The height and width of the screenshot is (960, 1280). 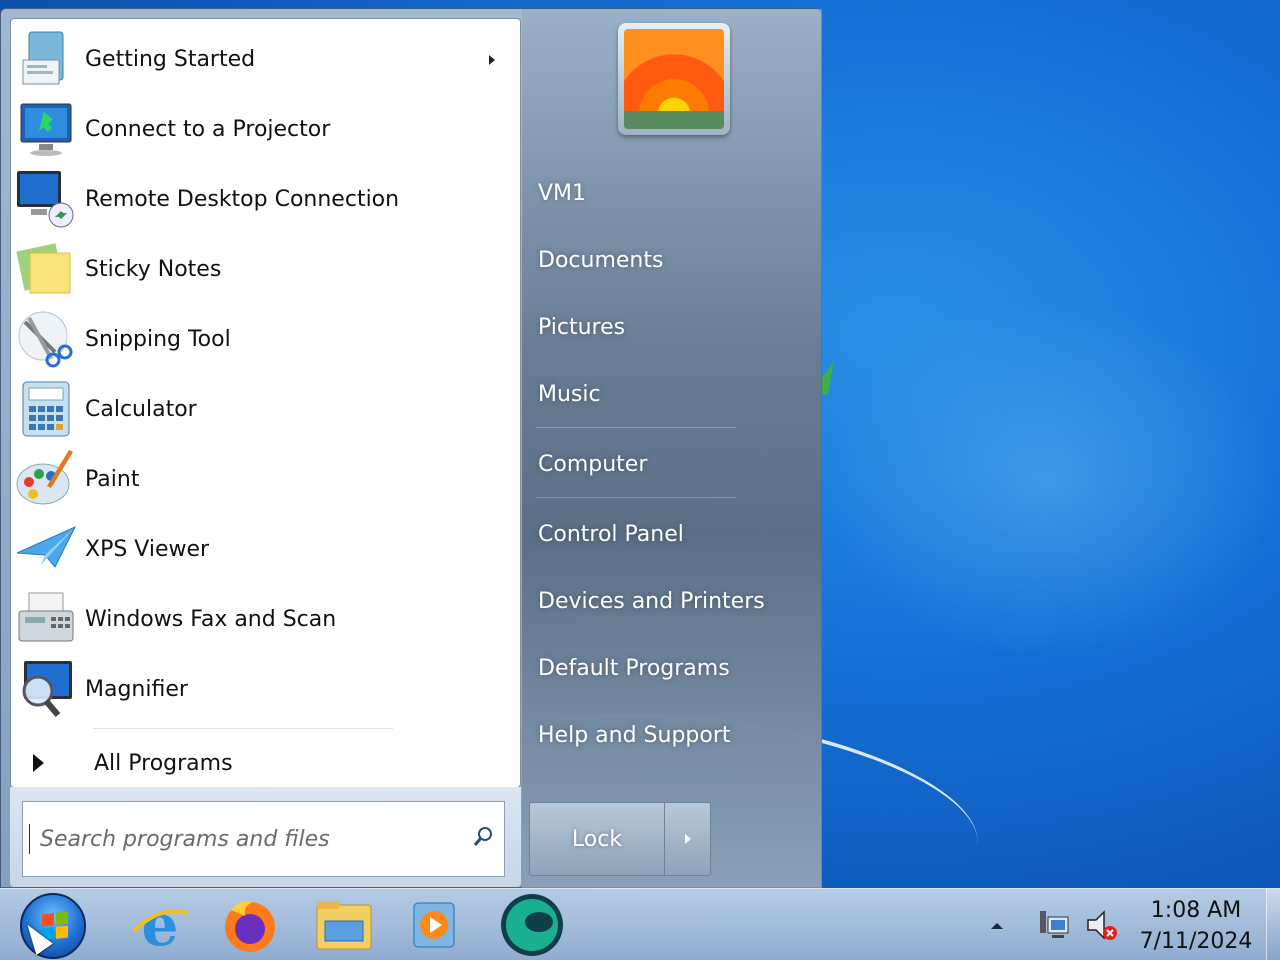 I want to click on taskbar-firefox, so click(x=250, y=925).